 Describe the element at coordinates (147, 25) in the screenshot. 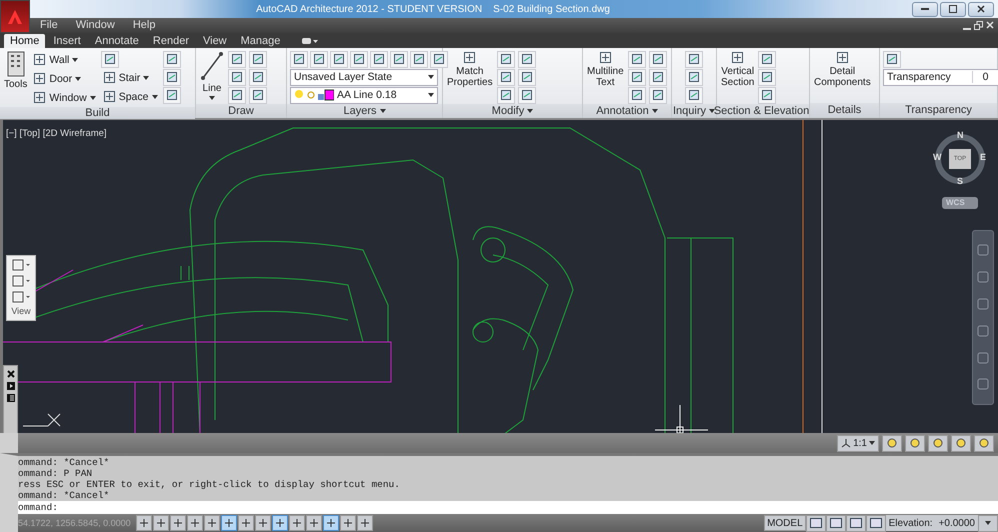

I see `menu-item: Help` at that location.